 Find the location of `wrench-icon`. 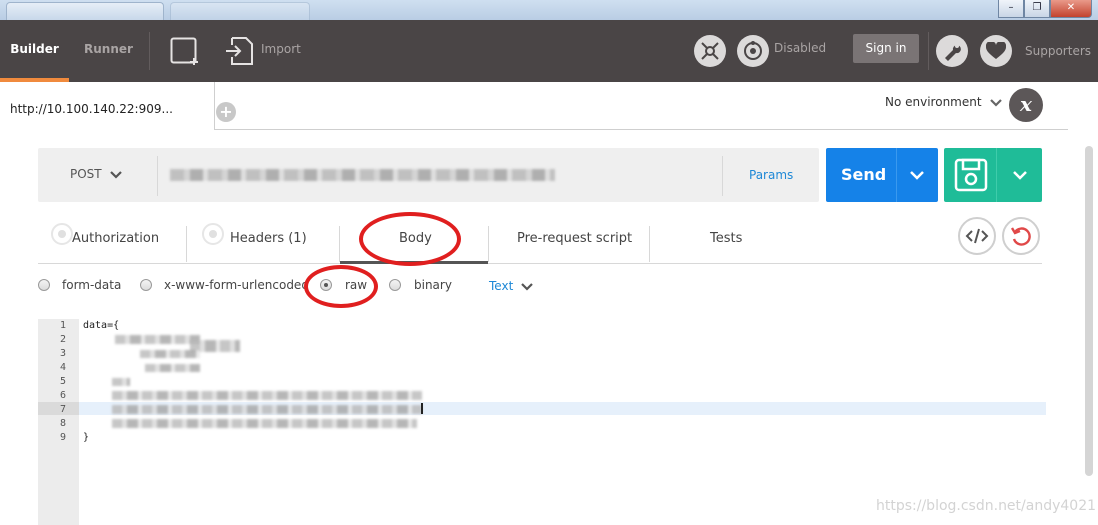

wrench-icon is located at coordinates (953, 52).